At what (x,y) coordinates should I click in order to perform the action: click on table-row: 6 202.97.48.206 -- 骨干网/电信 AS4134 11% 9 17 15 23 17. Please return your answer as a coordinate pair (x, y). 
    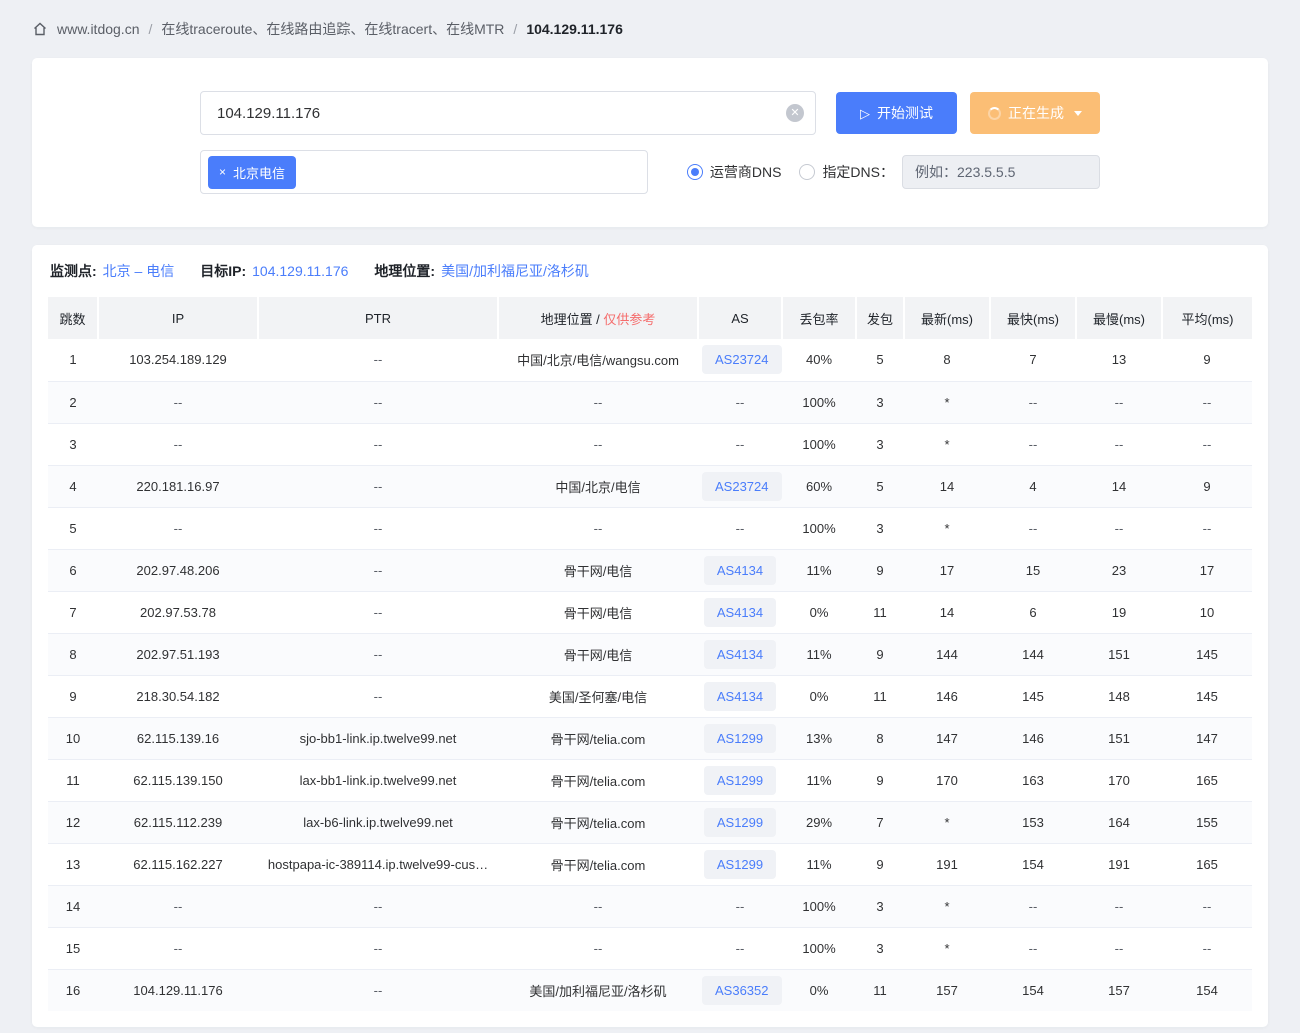
    Looking at the image, I should click on (650, 570).